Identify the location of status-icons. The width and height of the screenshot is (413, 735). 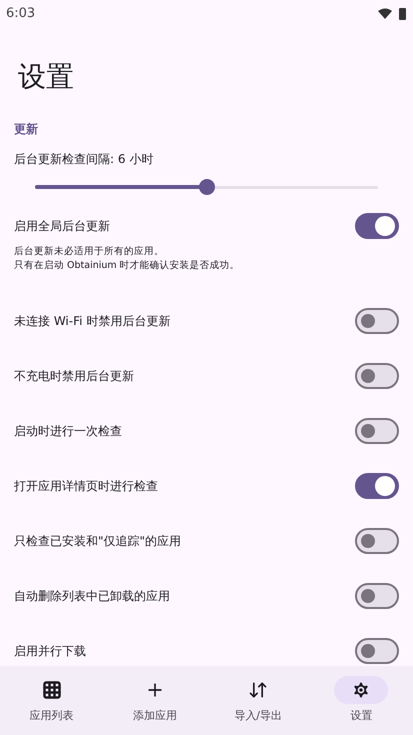
(392, 14).